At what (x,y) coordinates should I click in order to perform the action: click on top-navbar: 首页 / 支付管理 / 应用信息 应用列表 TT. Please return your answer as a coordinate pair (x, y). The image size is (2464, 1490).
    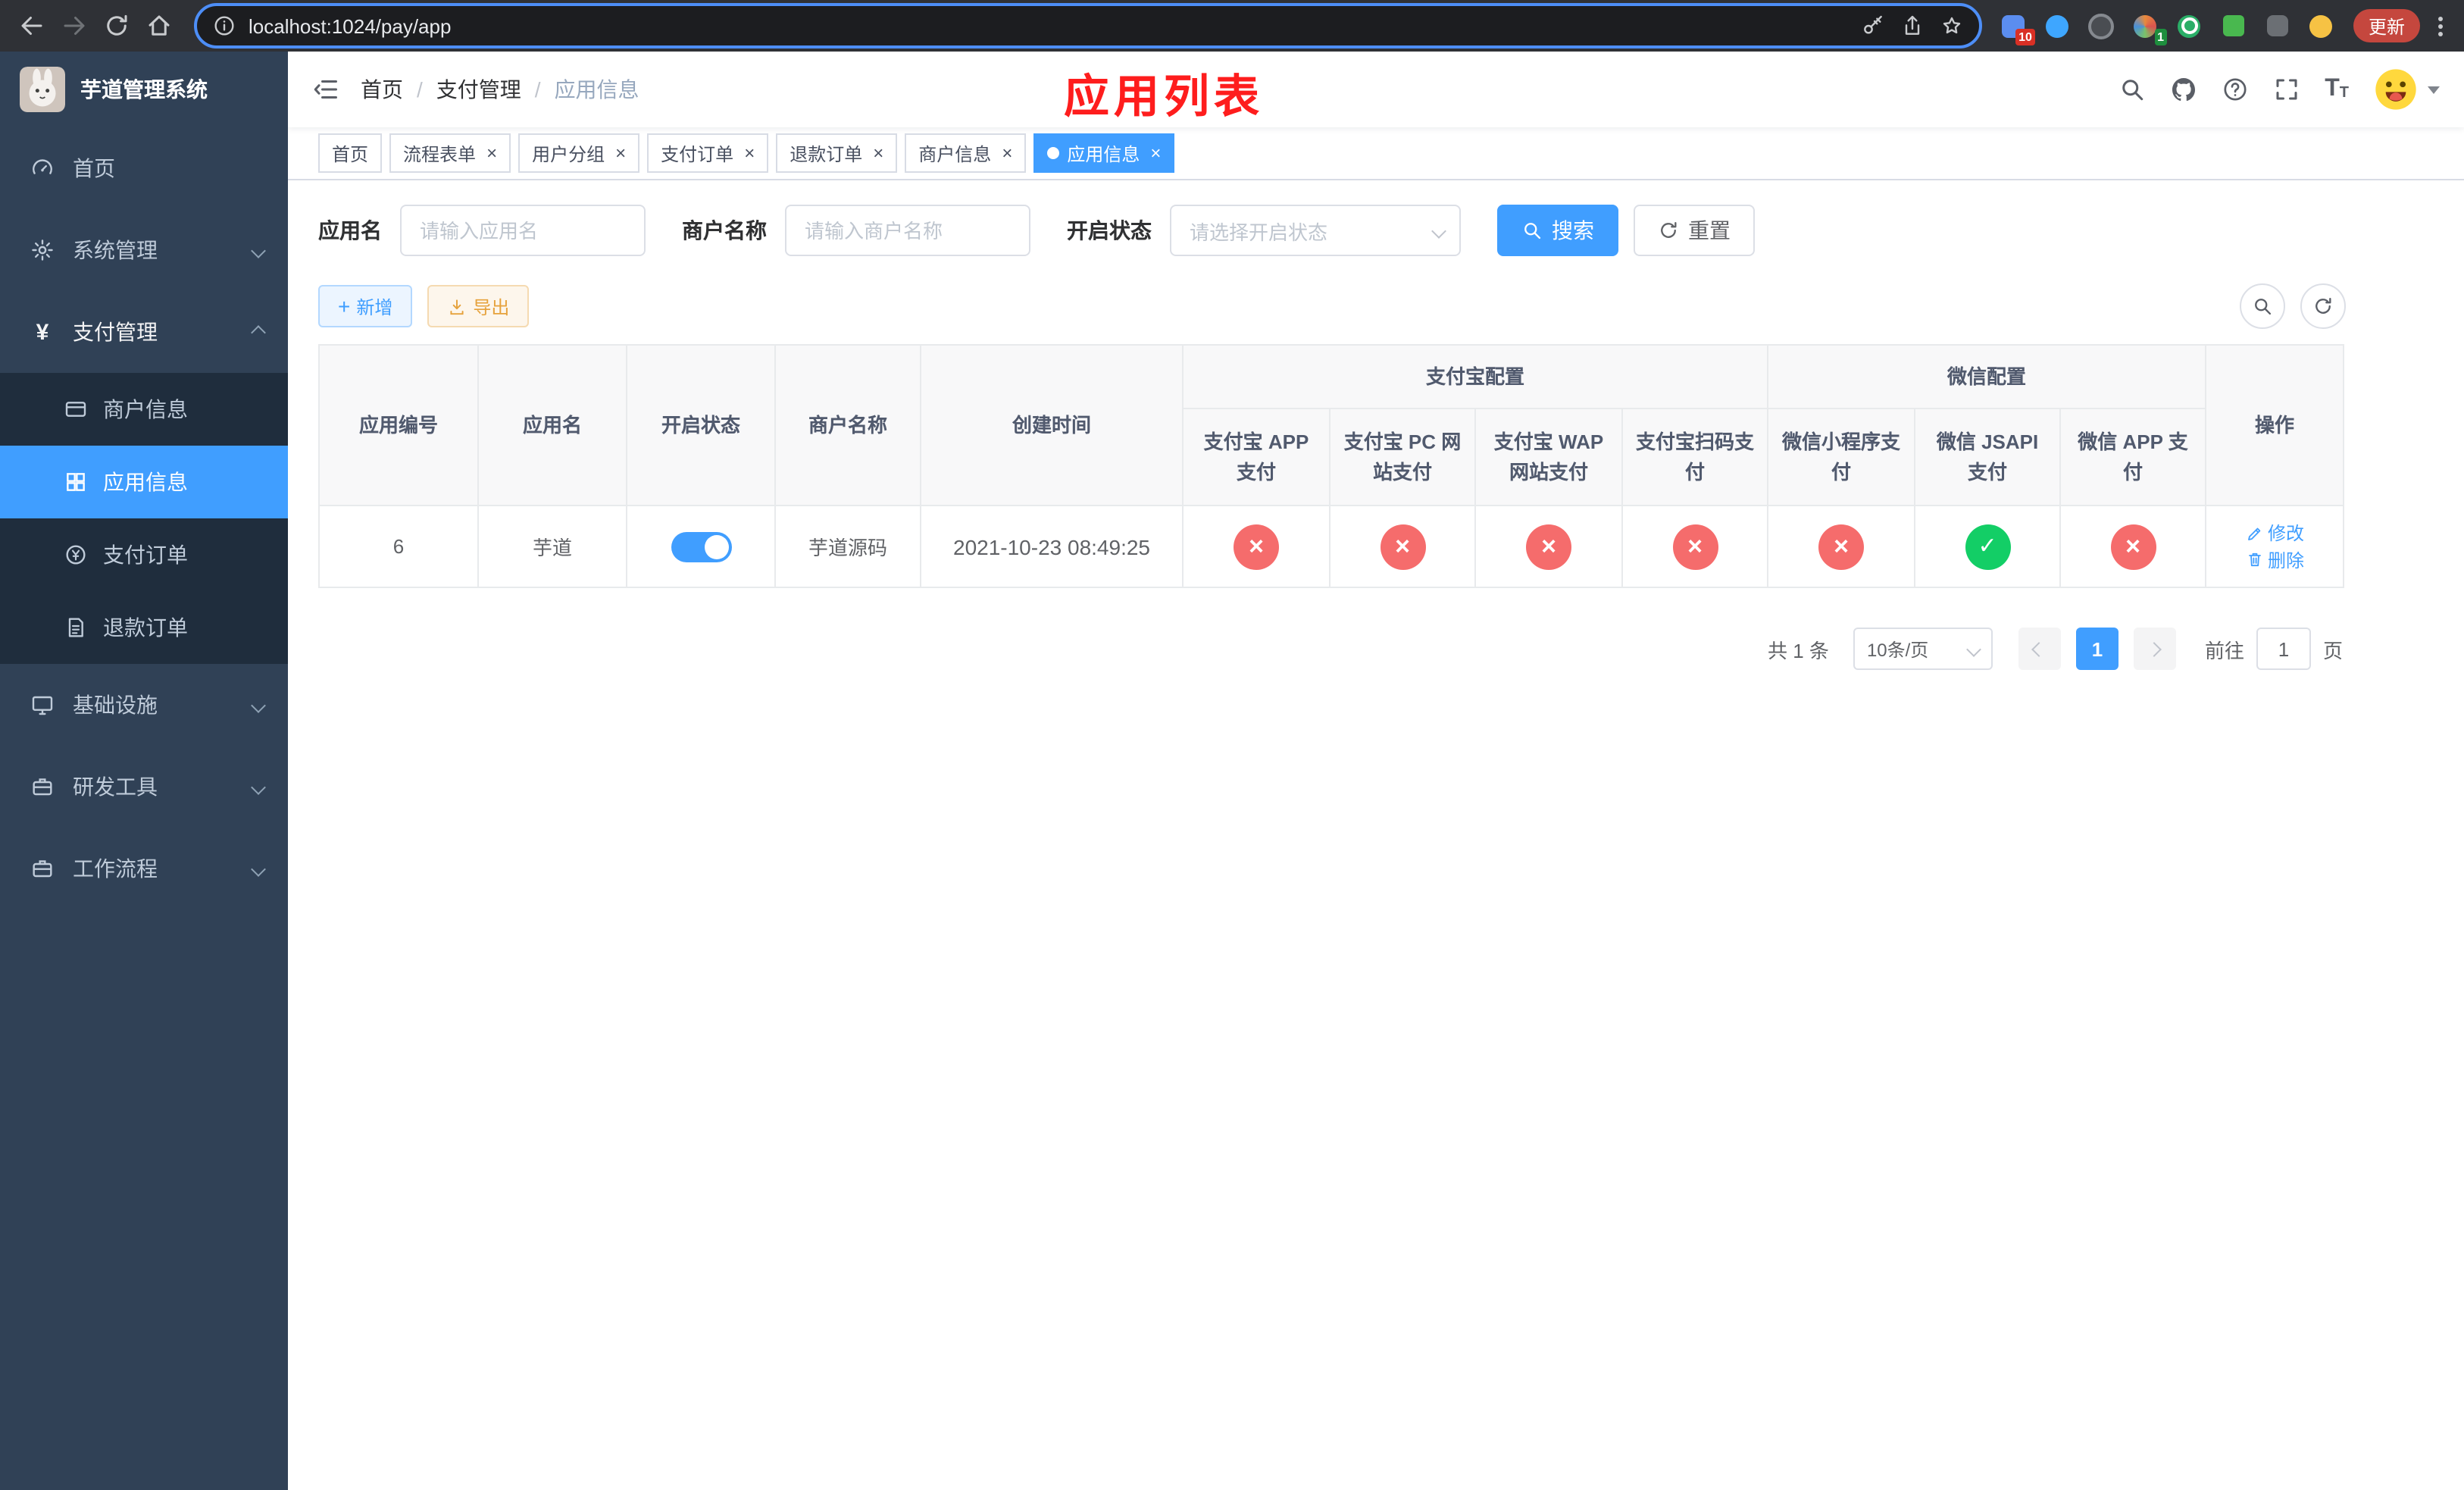
    Looking at the image, I should click on (1376, 89).